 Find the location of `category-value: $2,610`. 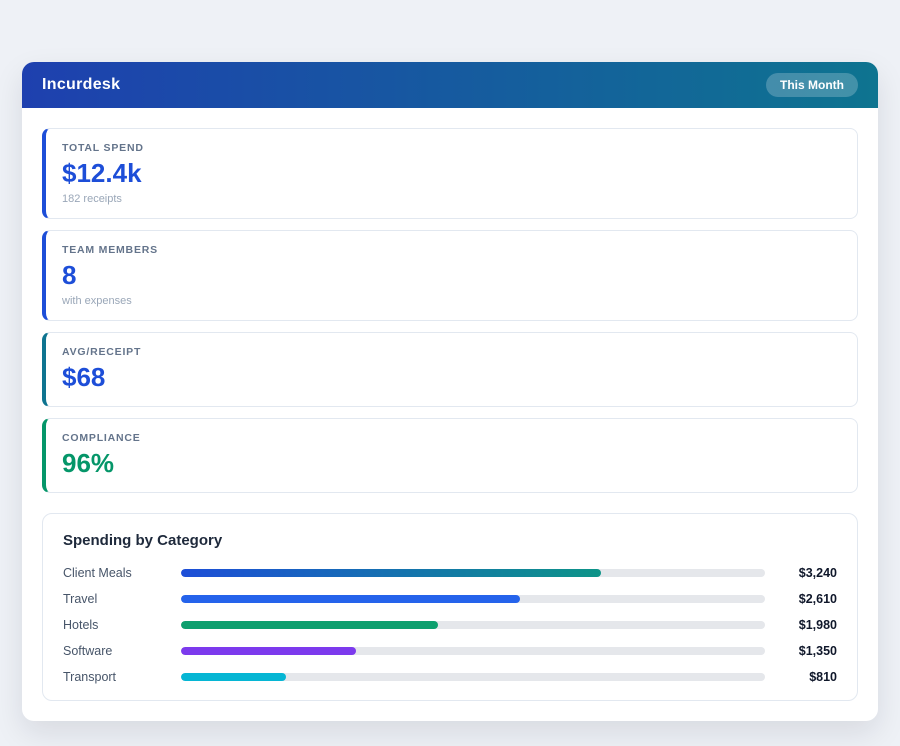

category-value: $2,610 is located at coordinates (817, 598).